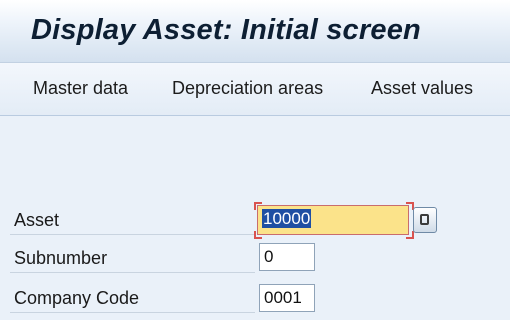 Image resolution: width=510 pixels, height=320 pixels. I want to click on asset-input: 10000, so click(333, 220).